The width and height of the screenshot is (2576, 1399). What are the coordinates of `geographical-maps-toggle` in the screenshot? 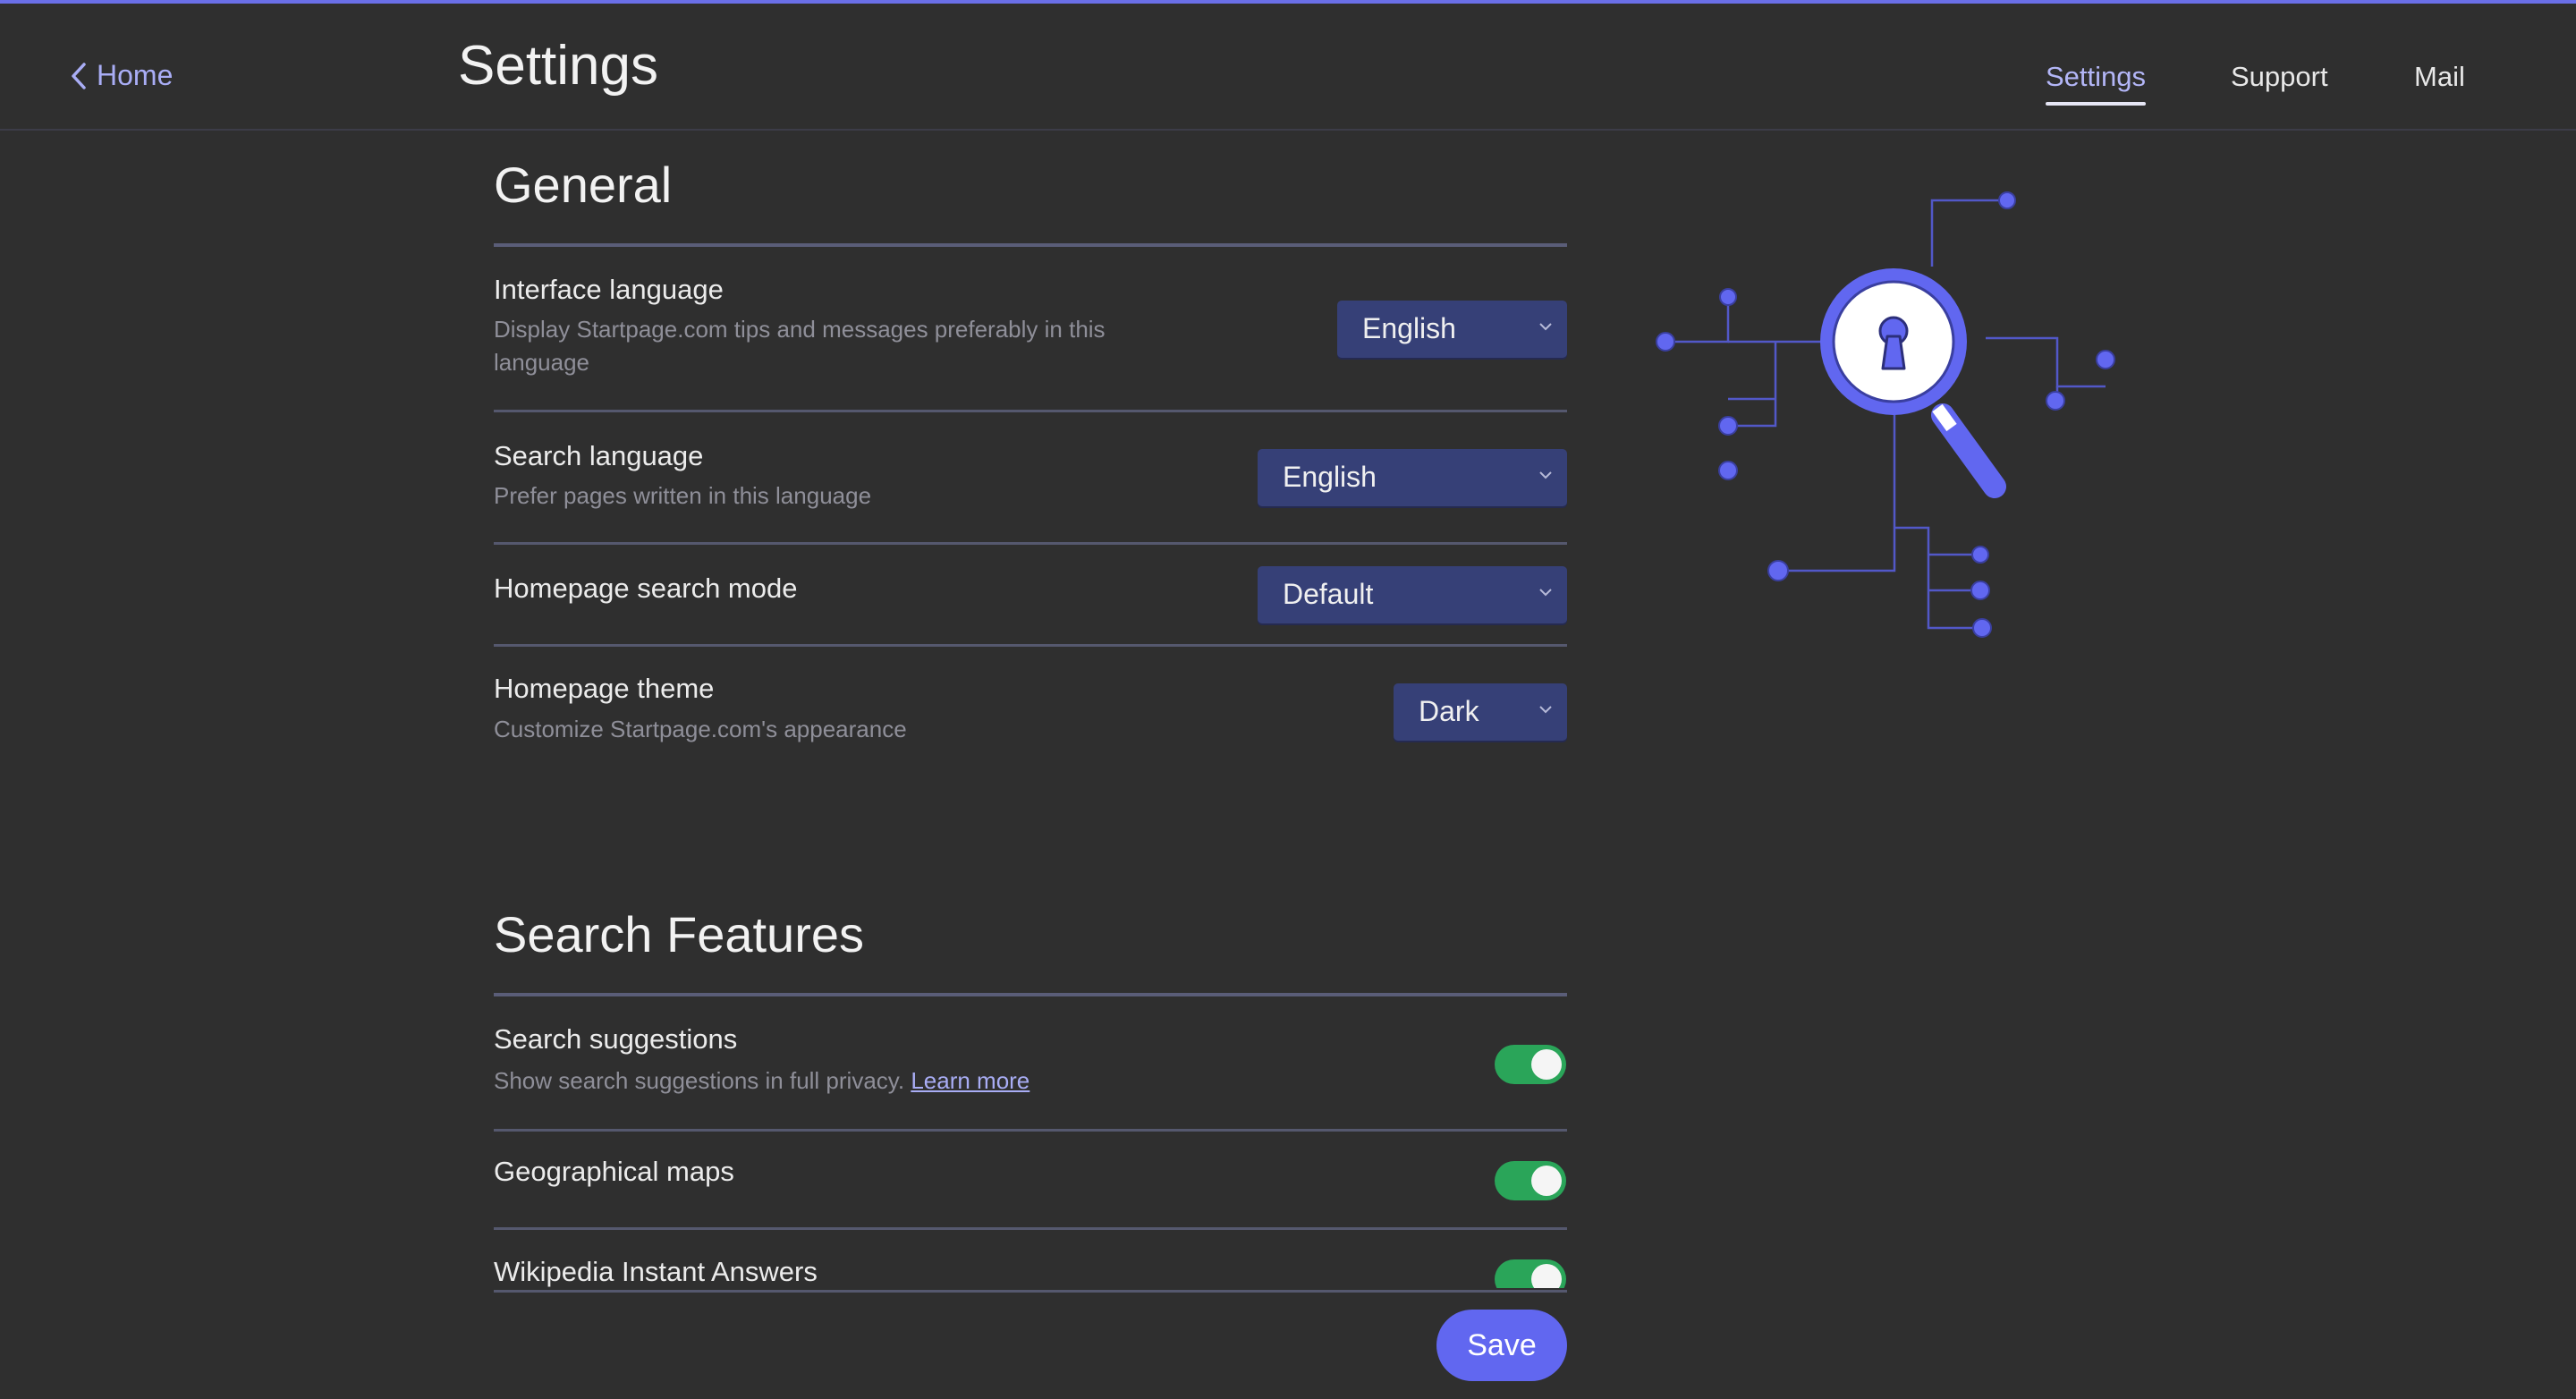 It's located at (1530, 1180).